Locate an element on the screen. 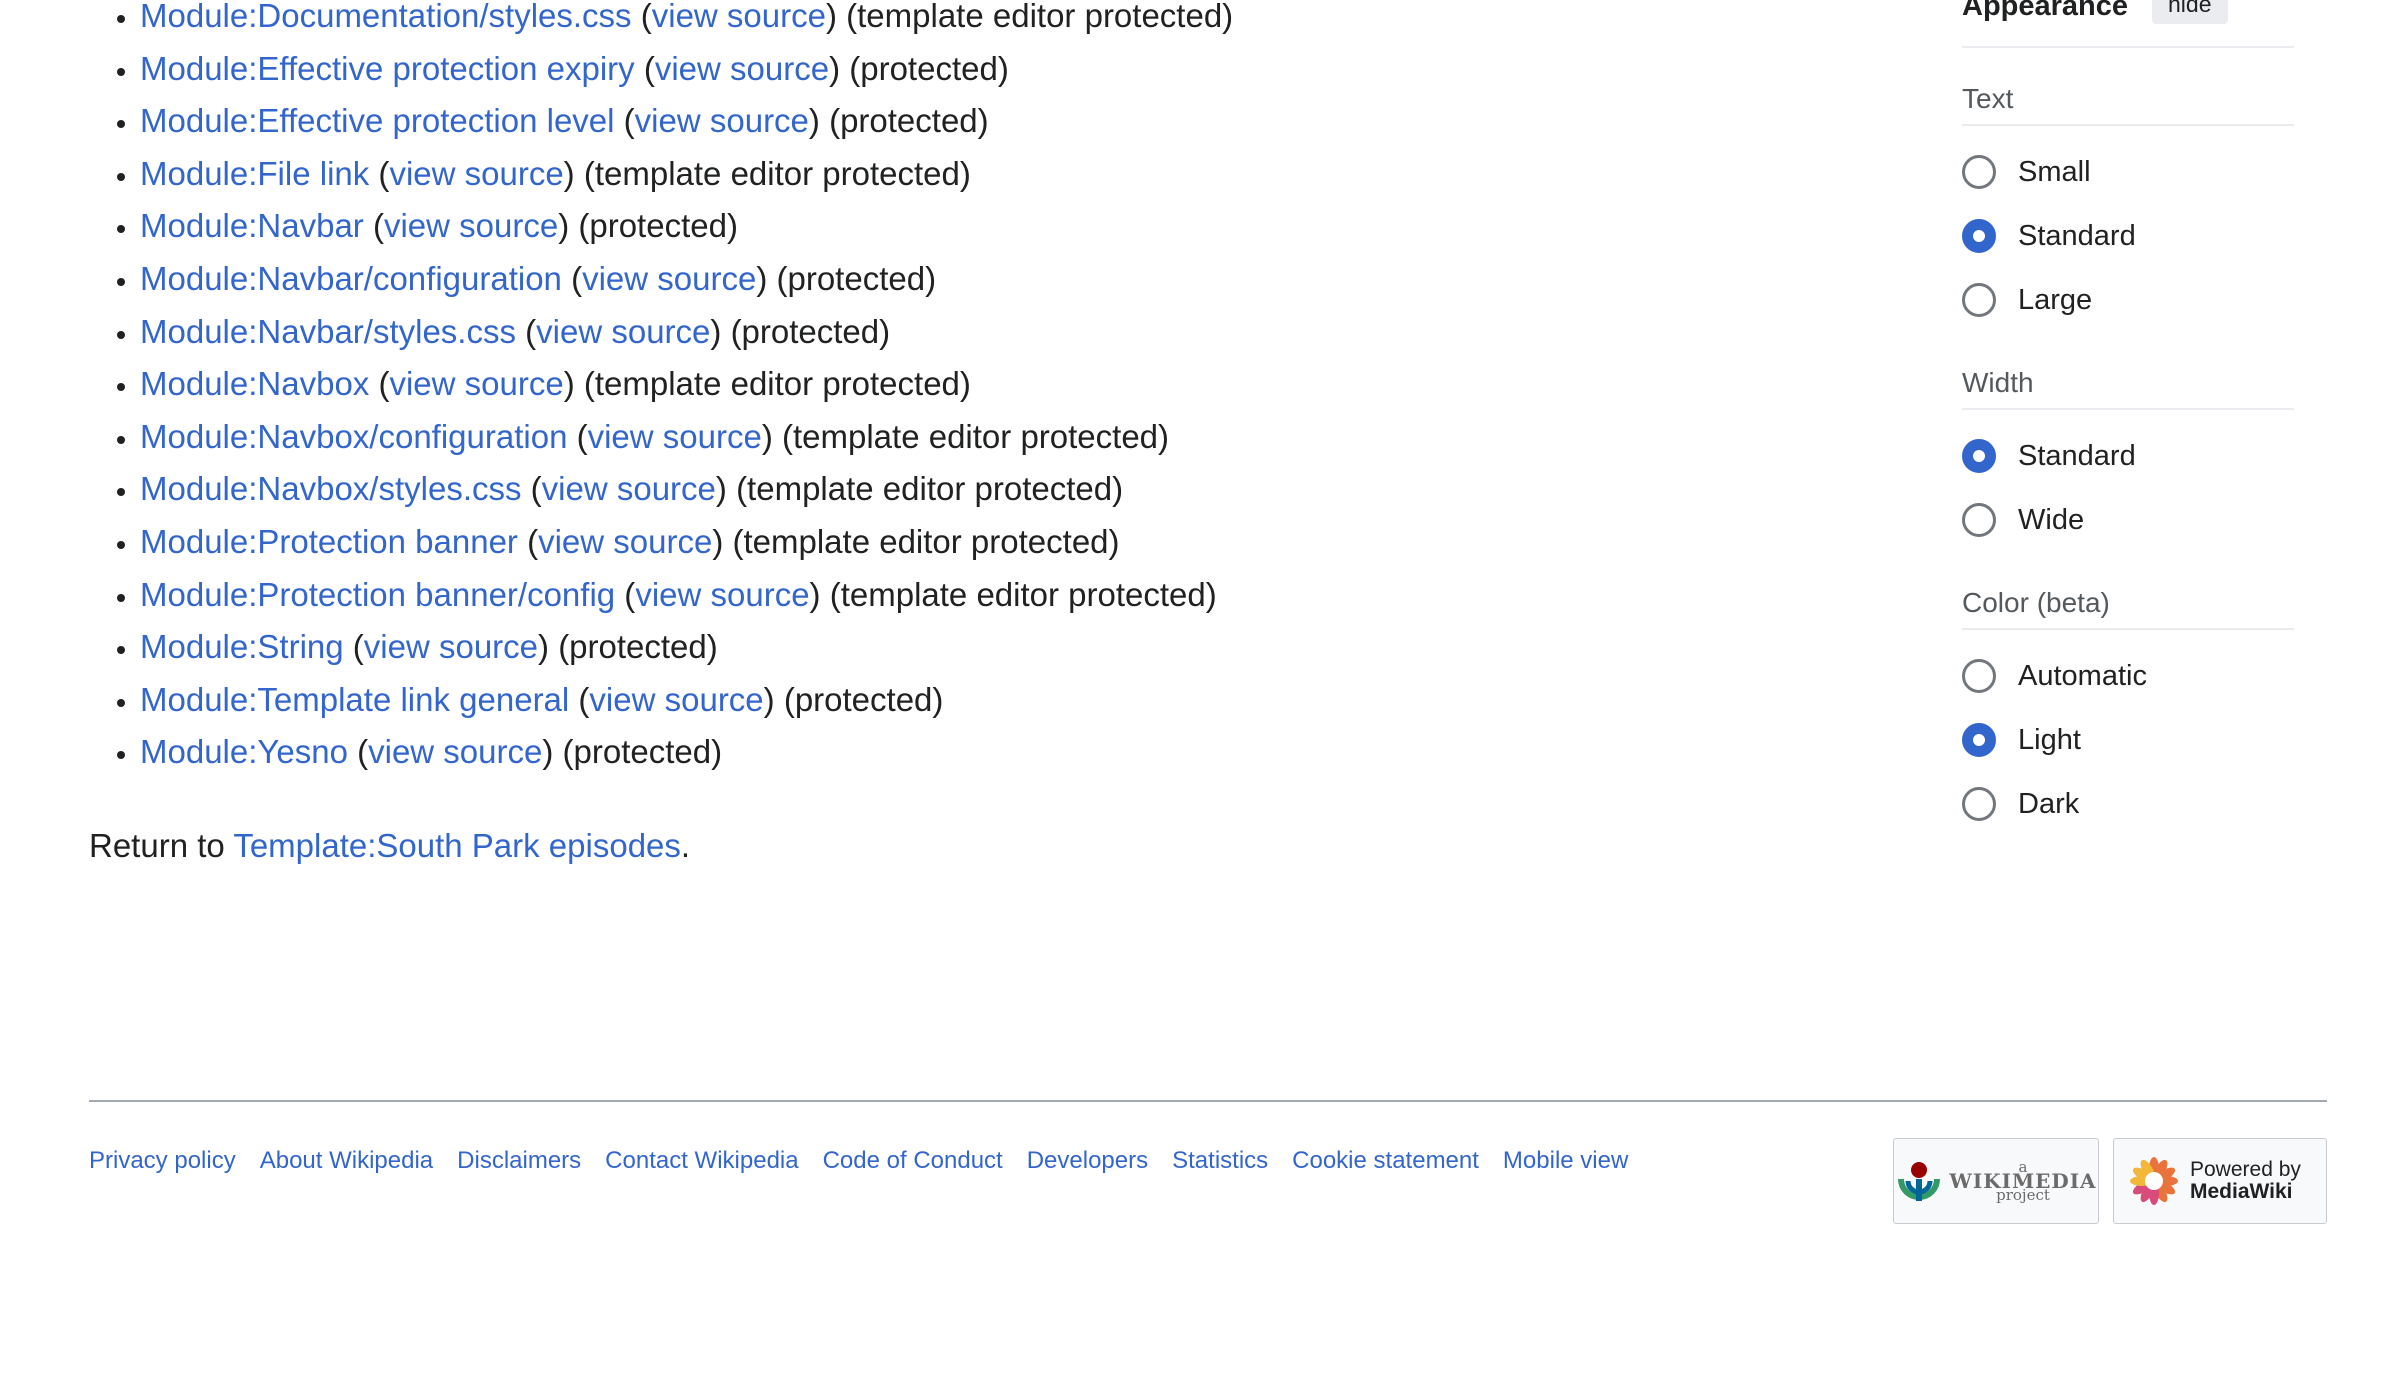  mediawiki-badge: Powered by MediaWiki is located at coordinates (2220, 1181).